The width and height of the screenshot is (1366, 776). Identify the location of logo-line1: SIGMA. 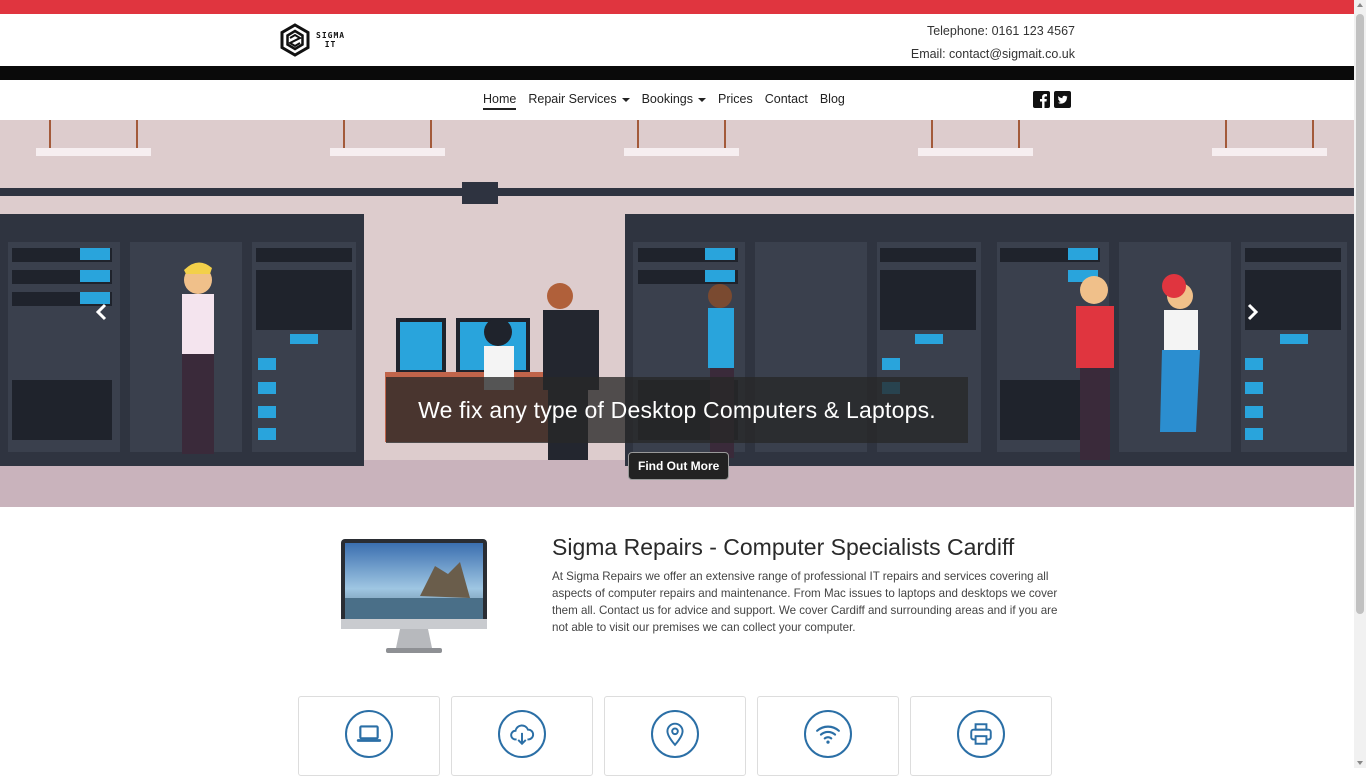
(331, 35).